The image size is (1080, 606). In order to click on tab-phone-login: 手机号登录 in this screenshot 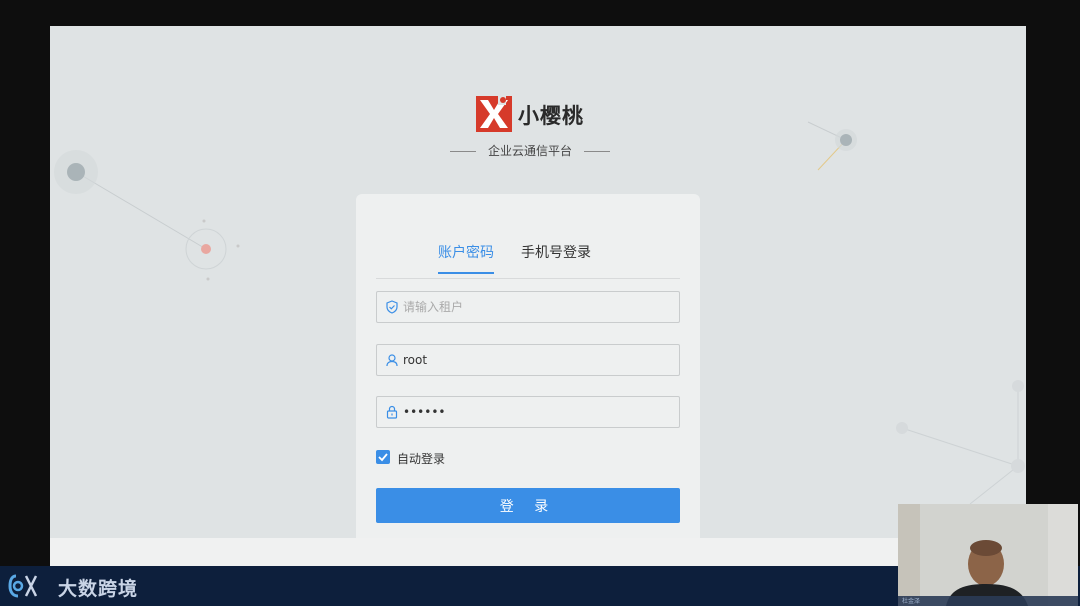, I will do `click(556, 257)`.